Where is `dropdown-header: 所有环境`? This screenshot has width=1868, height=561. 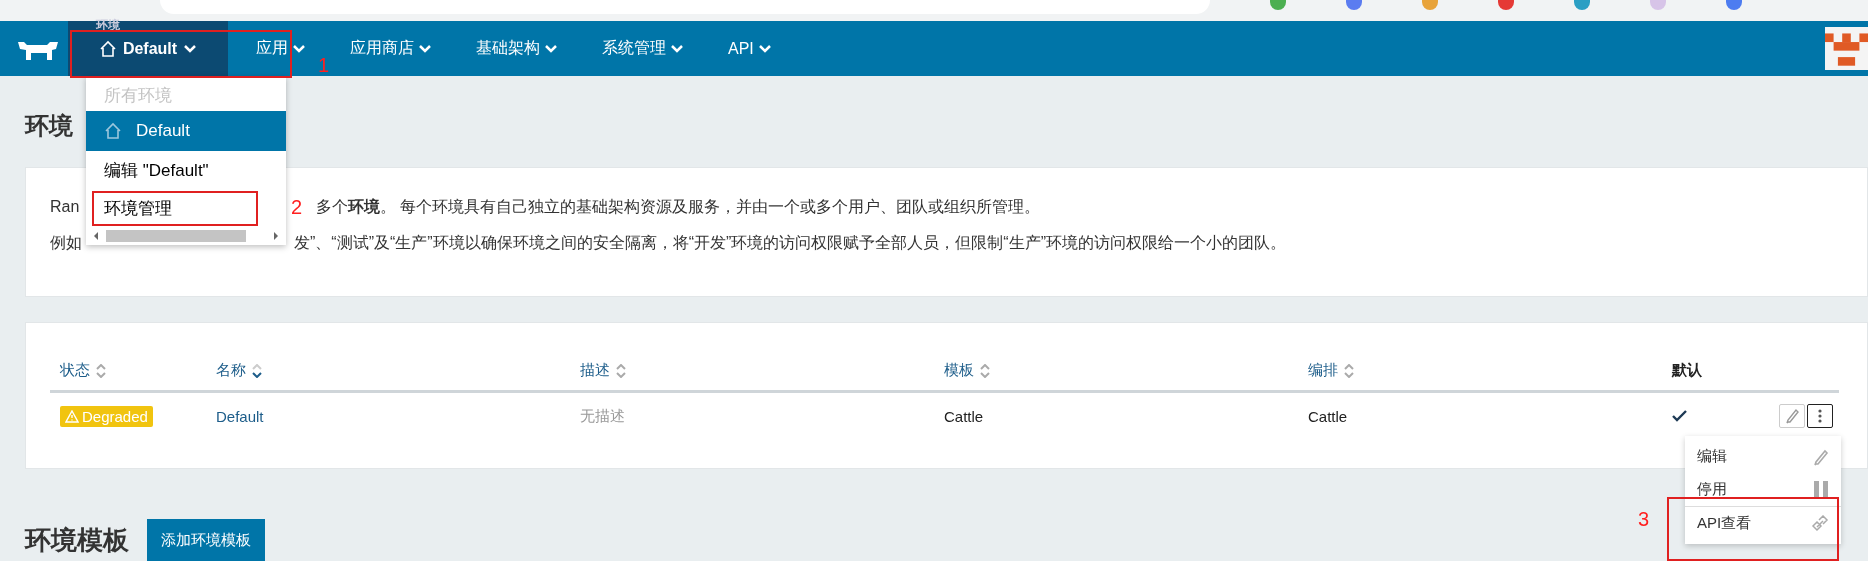 dropdown-header: 所有环境 is located at coordinates (138, 96).